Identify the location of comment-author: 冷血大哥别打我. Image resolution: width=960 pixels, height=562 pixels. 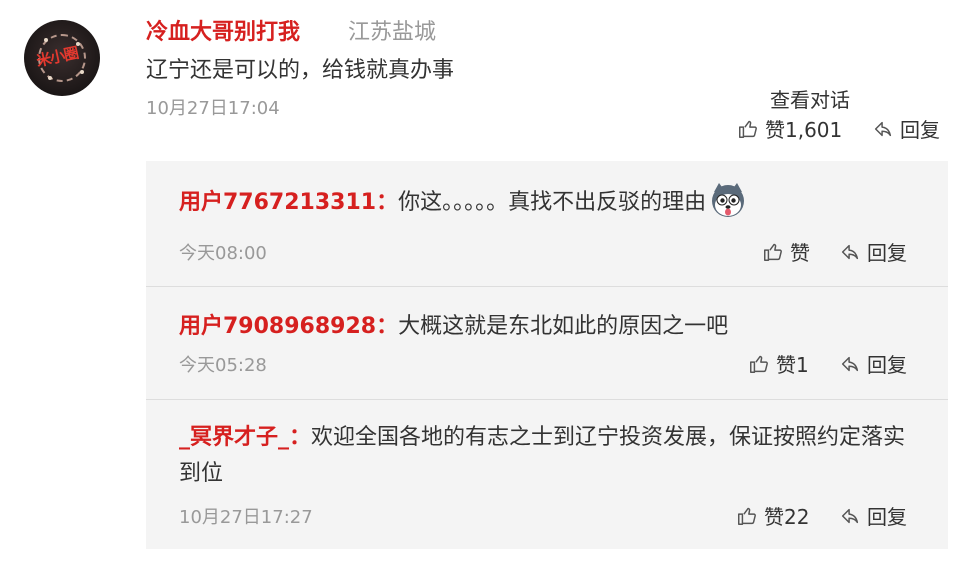
(223, 30).